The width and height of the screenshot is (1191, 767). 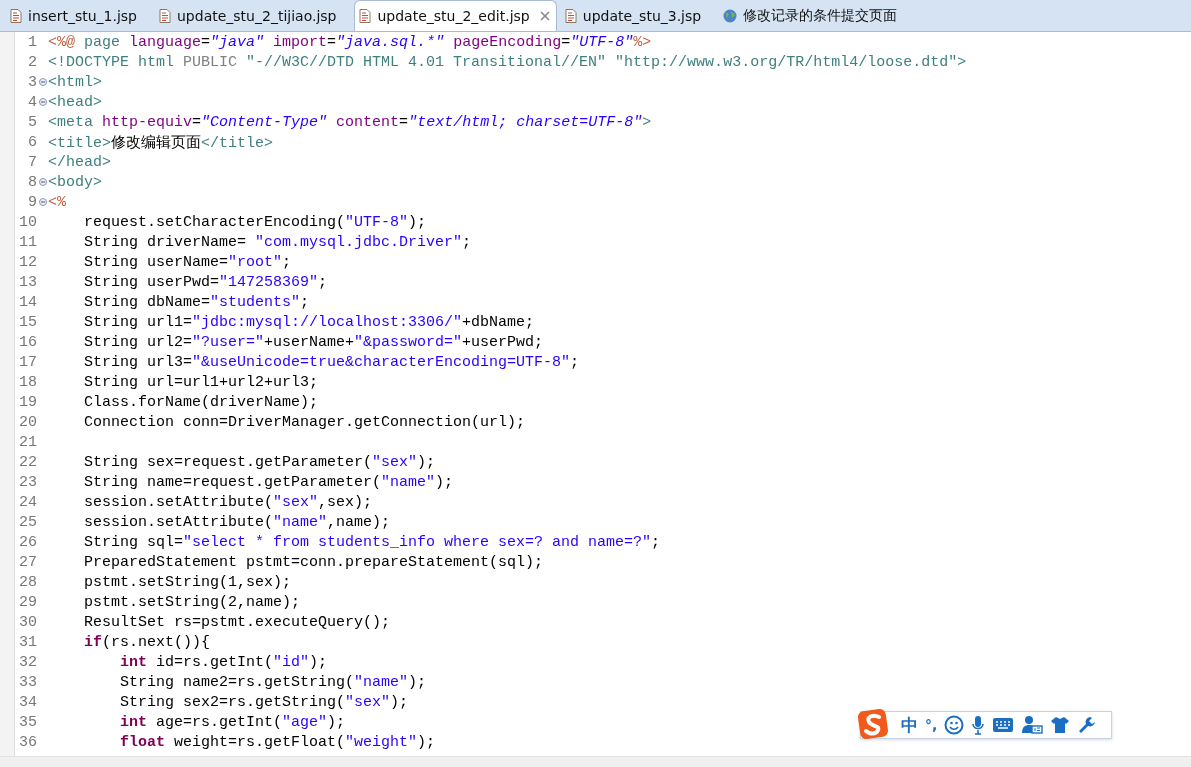 I want to click on code-line: String url3="&useUnicode=true&characterEncoding=UTF-8";, so click(x=331, y=362).